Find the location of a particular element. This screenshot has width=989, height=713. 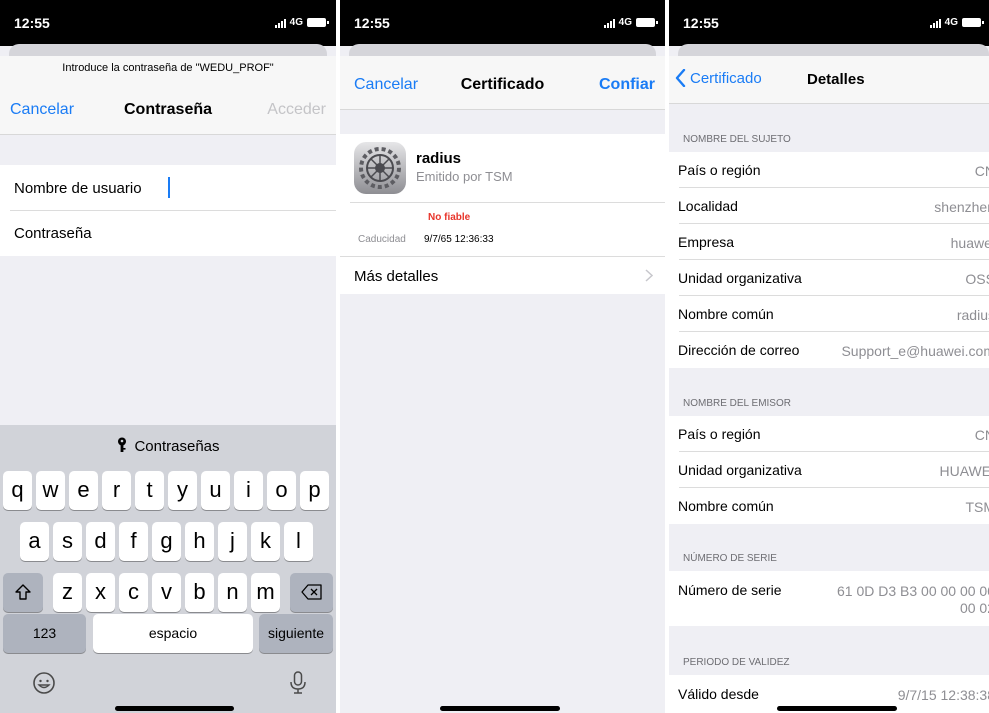

username-field: Nombre de usuario is located at coordinates (168, 187).